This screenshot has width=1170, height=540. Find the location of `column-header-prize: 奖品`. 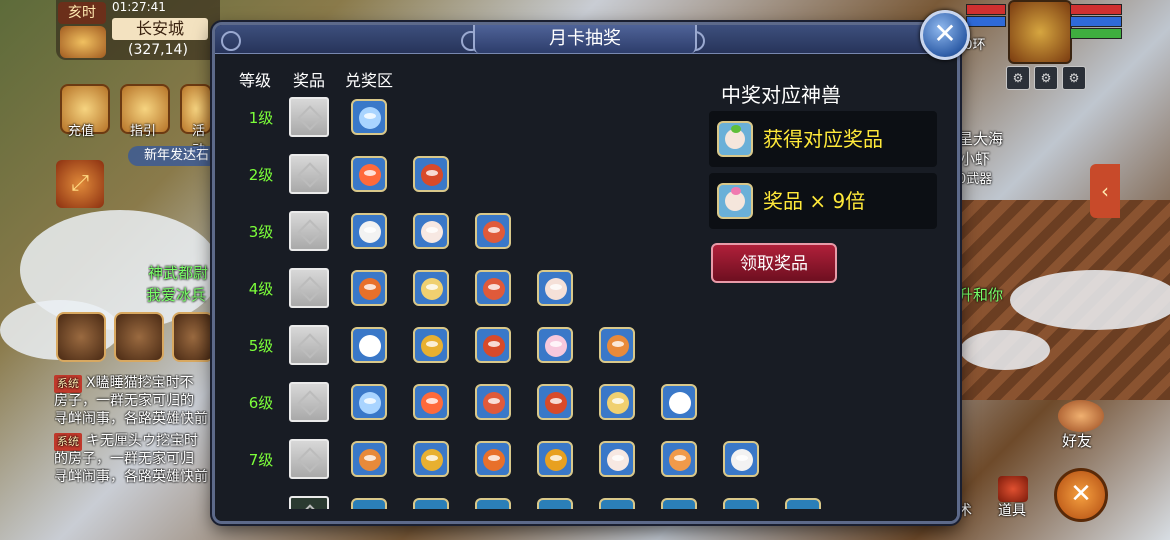

column-header-prize: 奖品 is located at coordinates (309, 80).